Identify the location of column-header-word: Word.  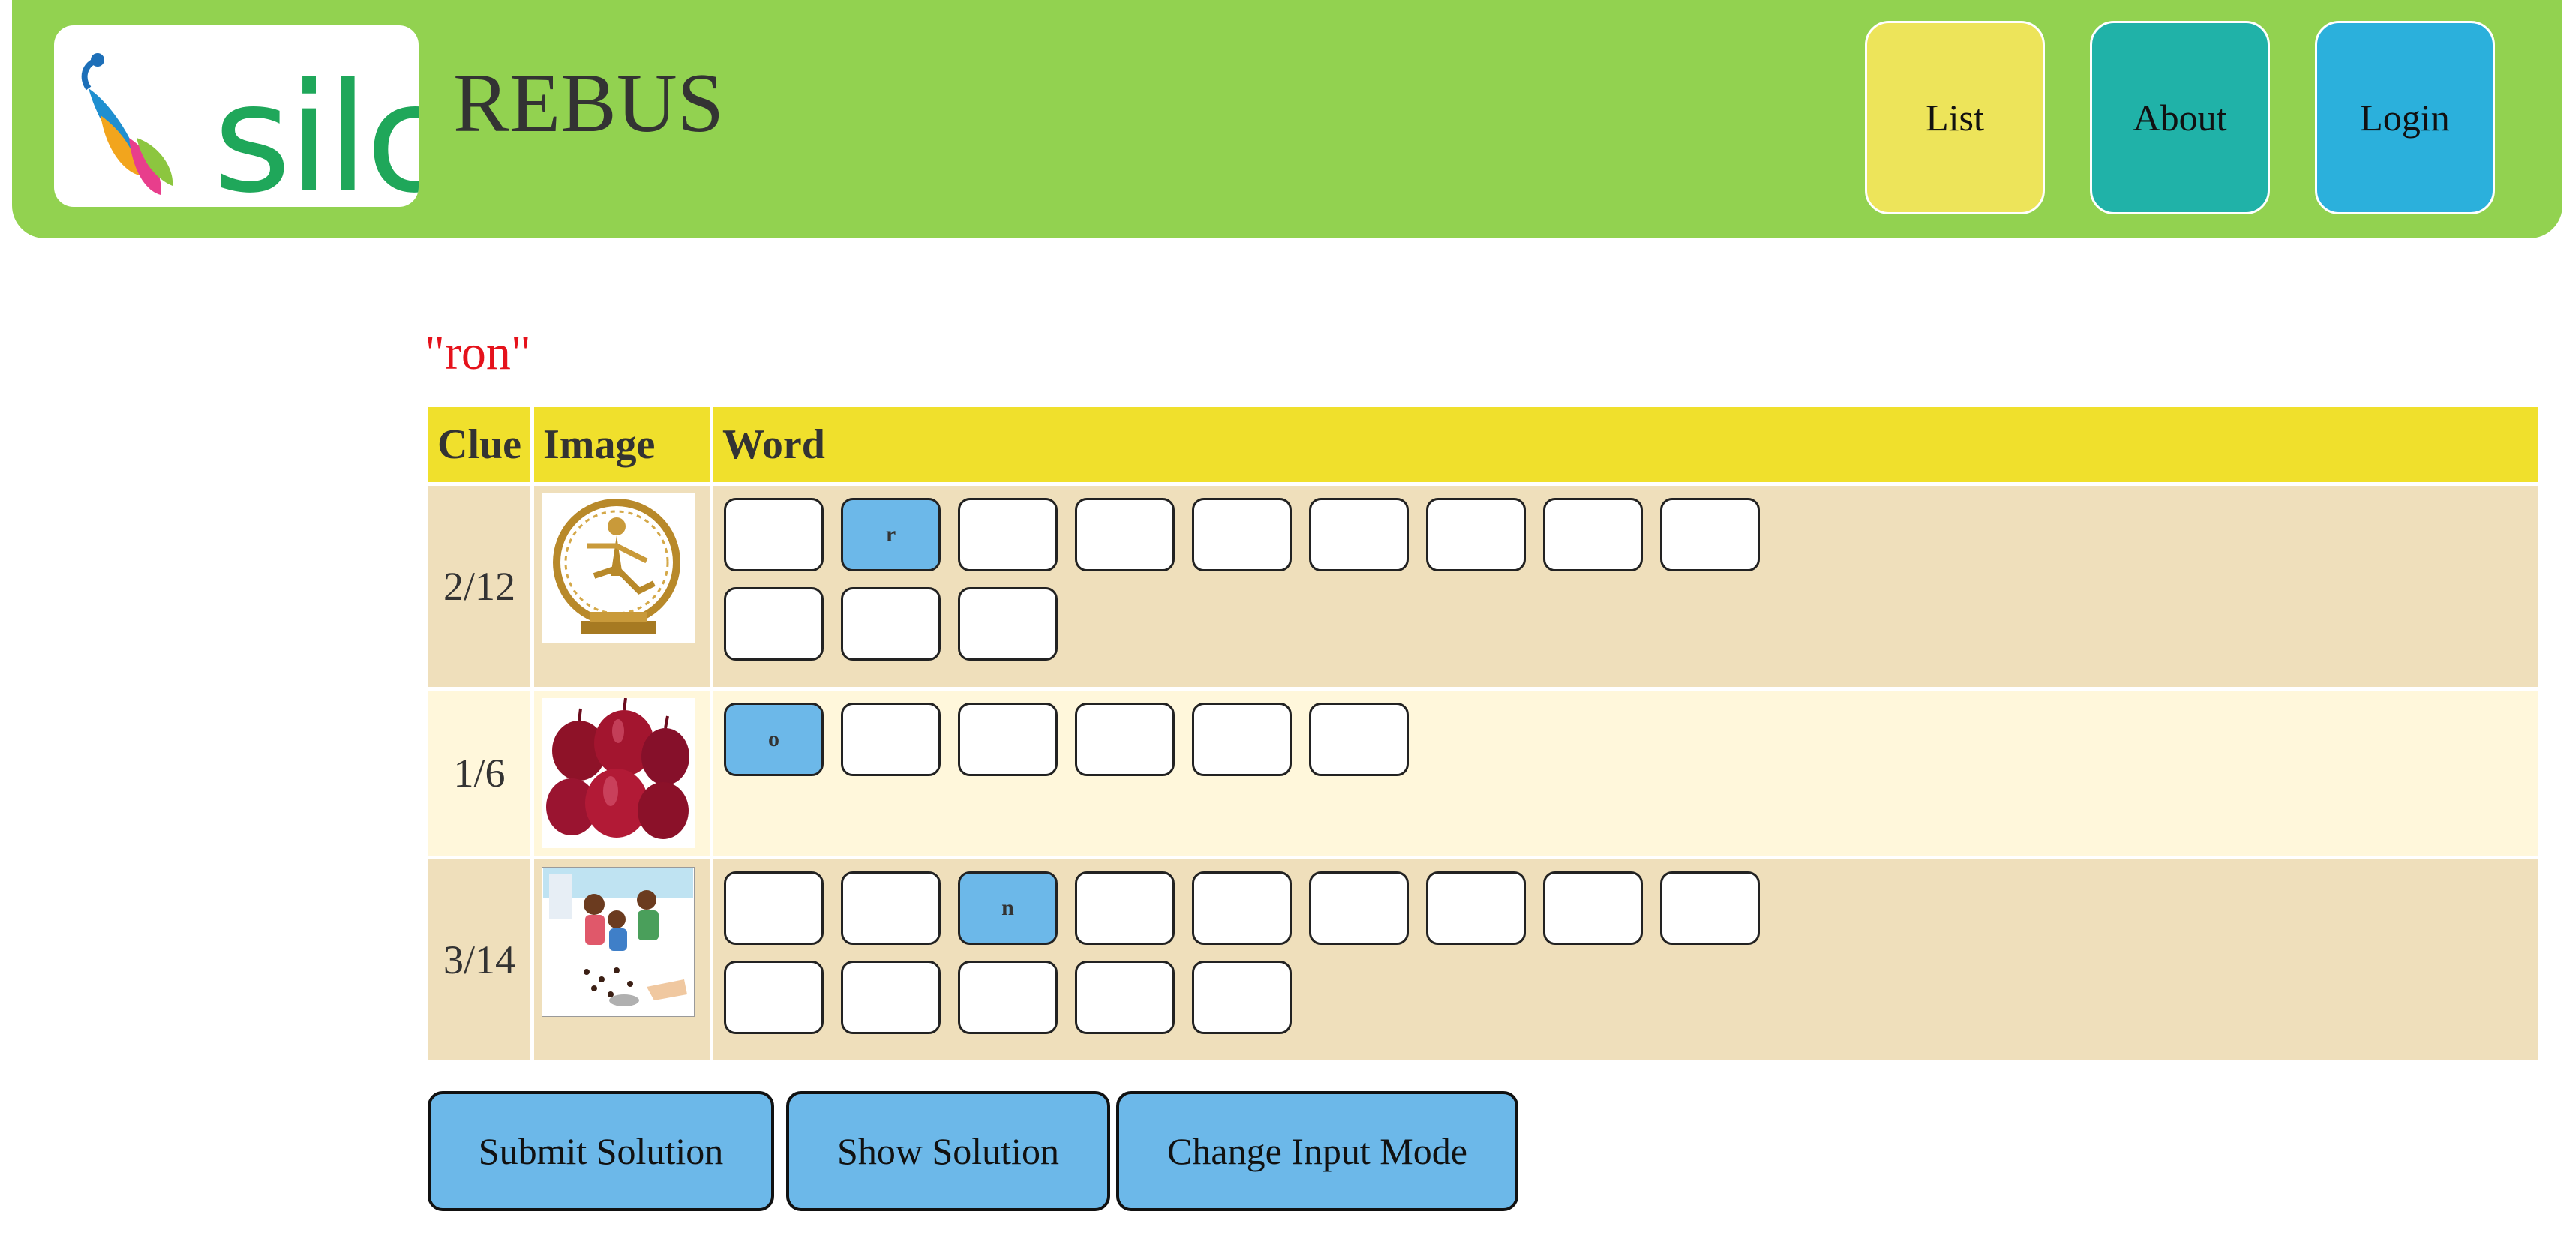
(1625, 444).